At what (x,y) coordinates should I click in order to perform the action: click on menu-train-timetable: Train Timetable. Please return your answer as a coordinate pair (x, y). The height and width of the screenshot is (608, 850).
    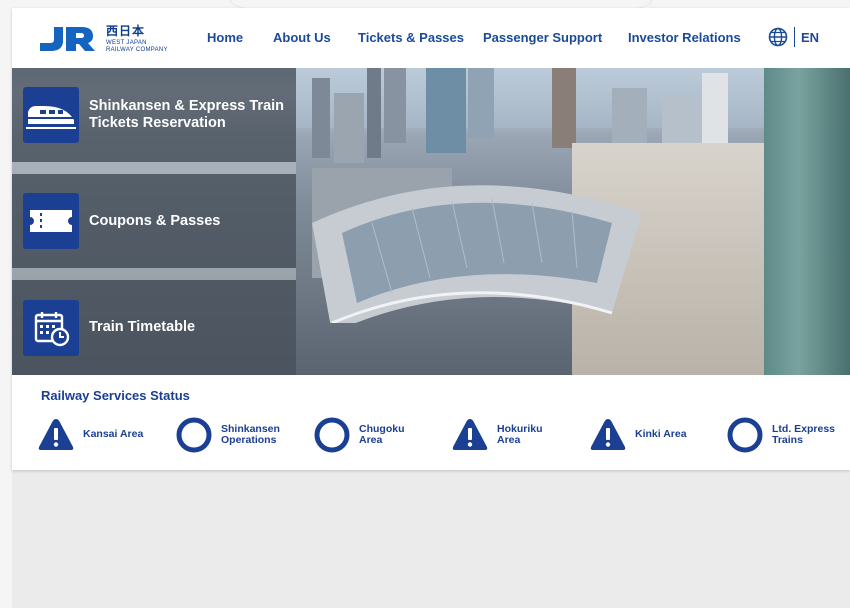
    Looking at the image, I should click on (154, 327).